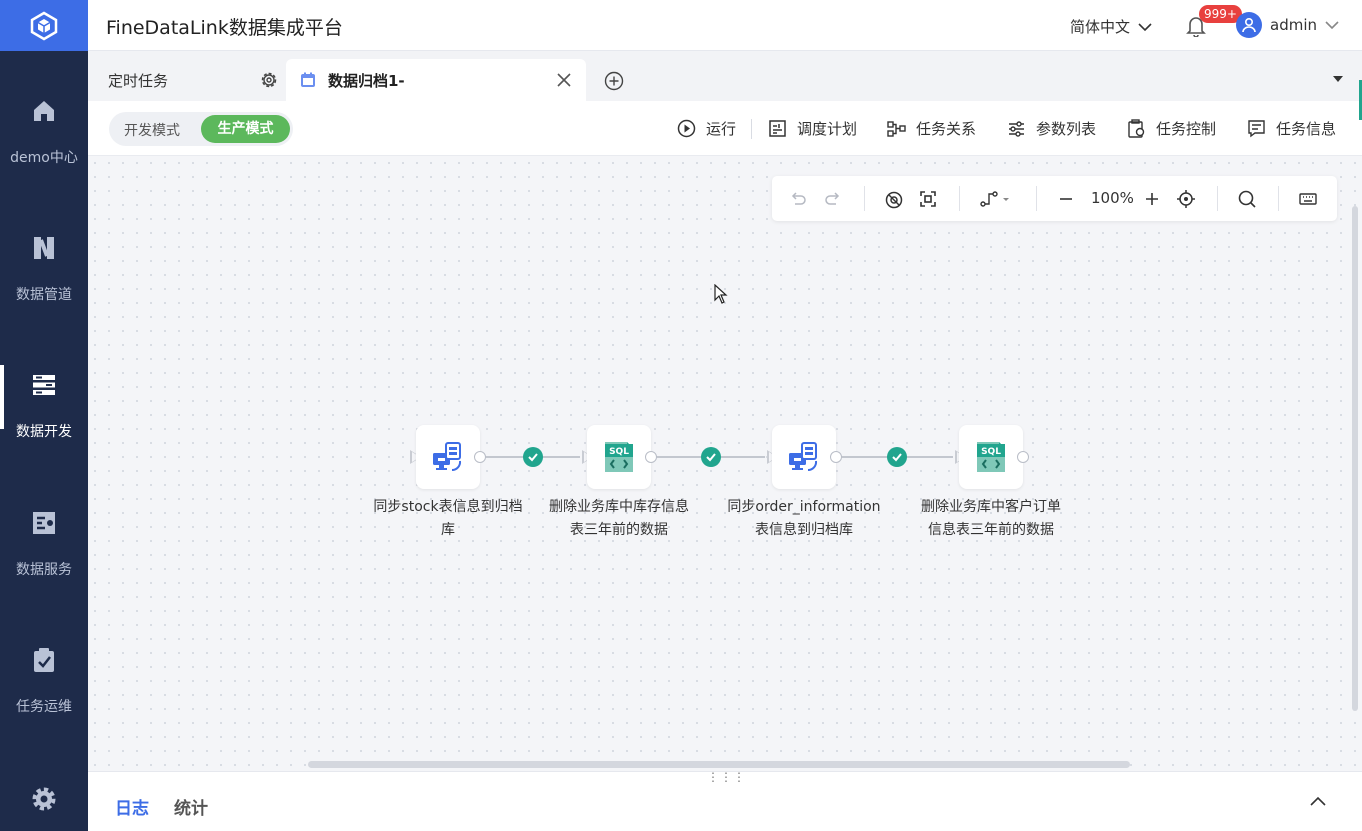 The height and width of the screenshot is (831, 1362). What do you see at coordinates (44, 523) in the screenshot?
I see `data-service-icon` at bounding box center [44, 523].